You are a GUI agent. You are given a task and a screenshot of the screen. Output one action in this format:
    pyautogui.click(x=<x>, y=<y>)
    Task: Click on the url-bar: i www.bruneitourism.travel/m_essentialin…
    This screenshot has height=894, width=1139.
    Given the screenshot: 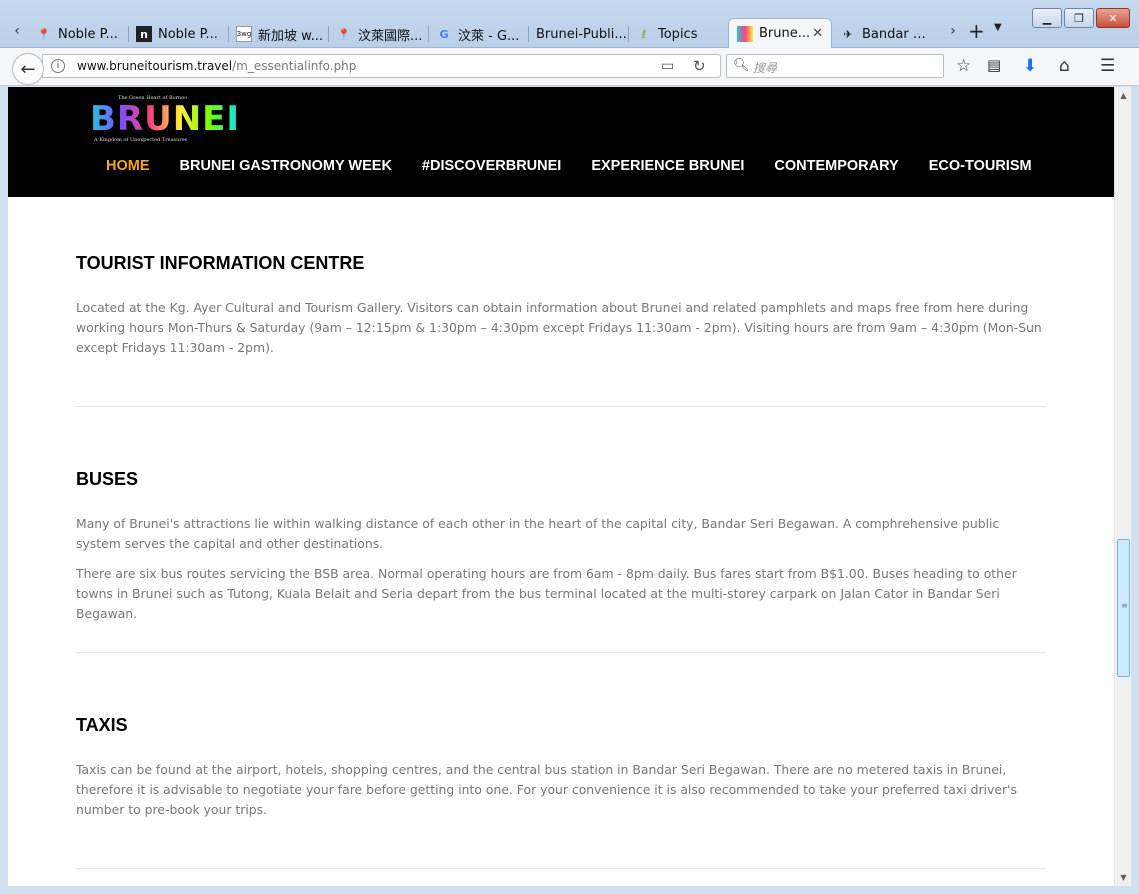 What is the action you would take?
    pyautogui.click(x=381, y=66)
    